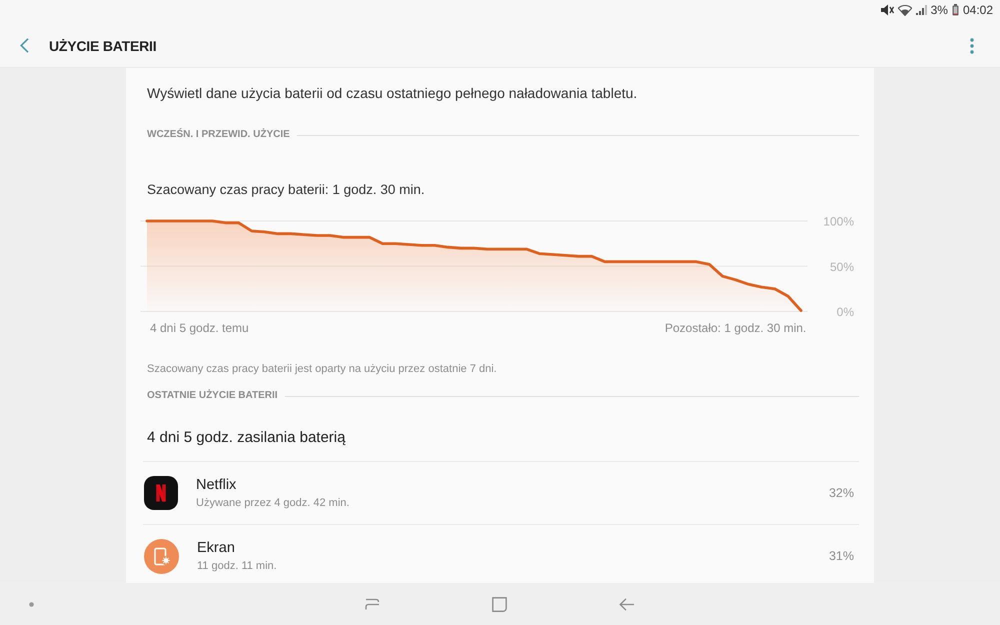 Image resolution: width=1000 pixels, height=625 pixels. I want to click on section-heading: WCZEŚN. I PRZEWID. UŻYCIE, so click(218, 135).